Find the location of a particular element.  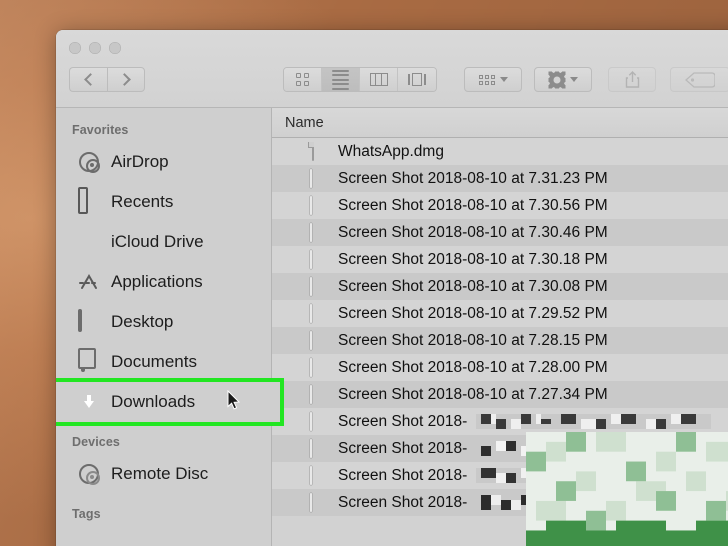

sidebar-item-label: iCloud Drive is located at coordinates (157, 241).